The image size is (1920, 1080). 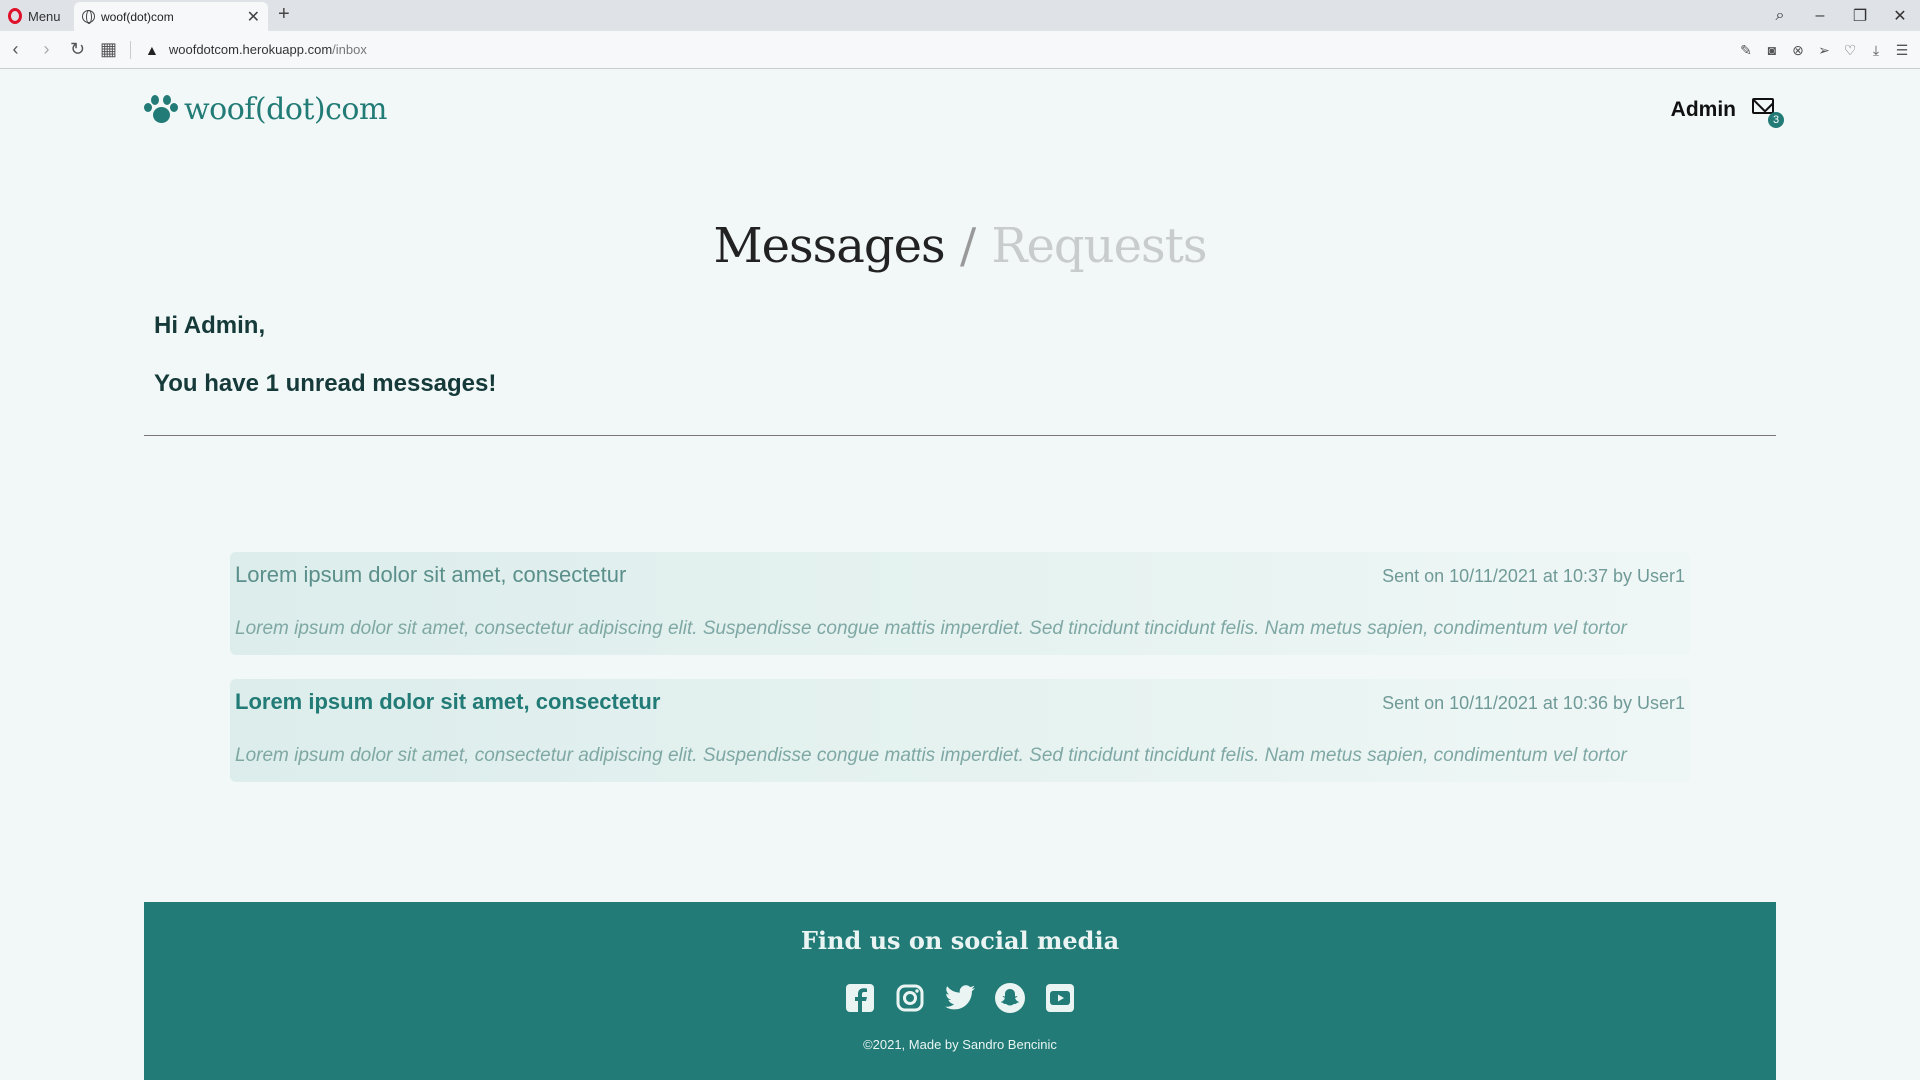 I want to click on restore-button: ❐, so click(x=1860, y=16).